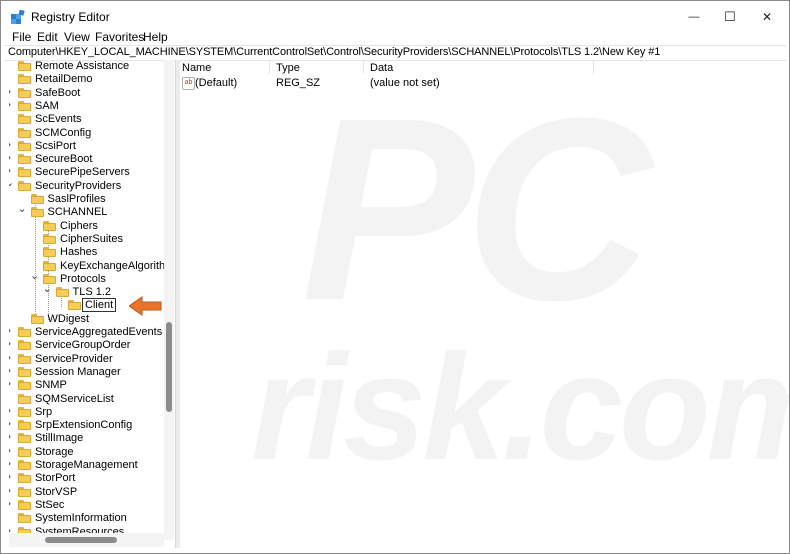  I want to click on tree-item-label: StSec, so click(50, 505).